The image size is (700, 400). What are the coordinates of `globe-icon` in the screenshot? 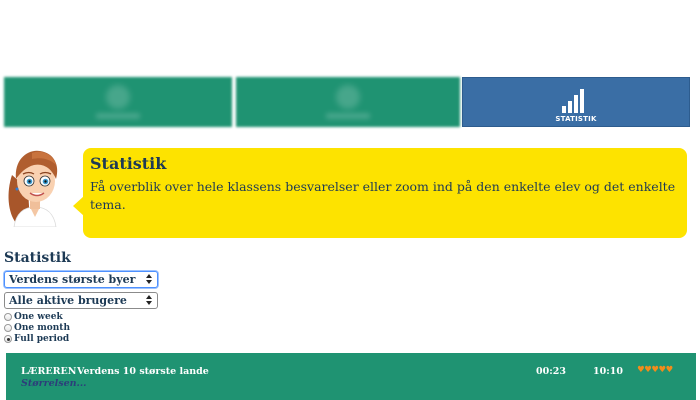 It's located at (348, 97).